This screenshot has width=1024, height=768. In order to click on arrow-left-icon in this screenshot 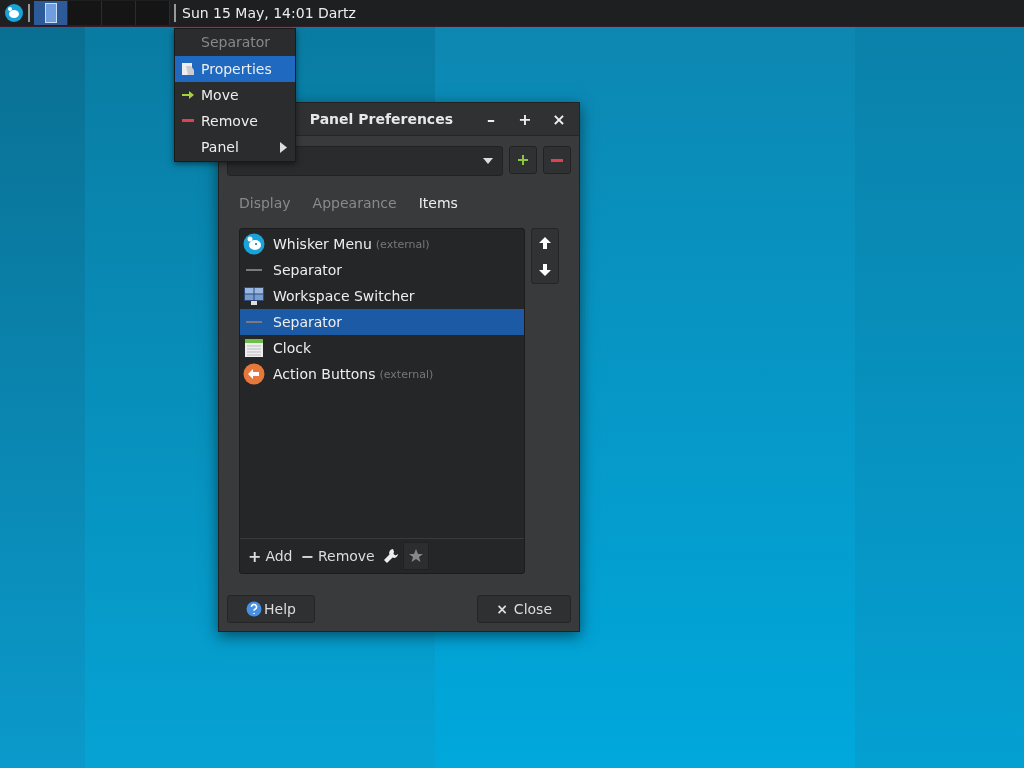, I will do `click(254, 374)`.